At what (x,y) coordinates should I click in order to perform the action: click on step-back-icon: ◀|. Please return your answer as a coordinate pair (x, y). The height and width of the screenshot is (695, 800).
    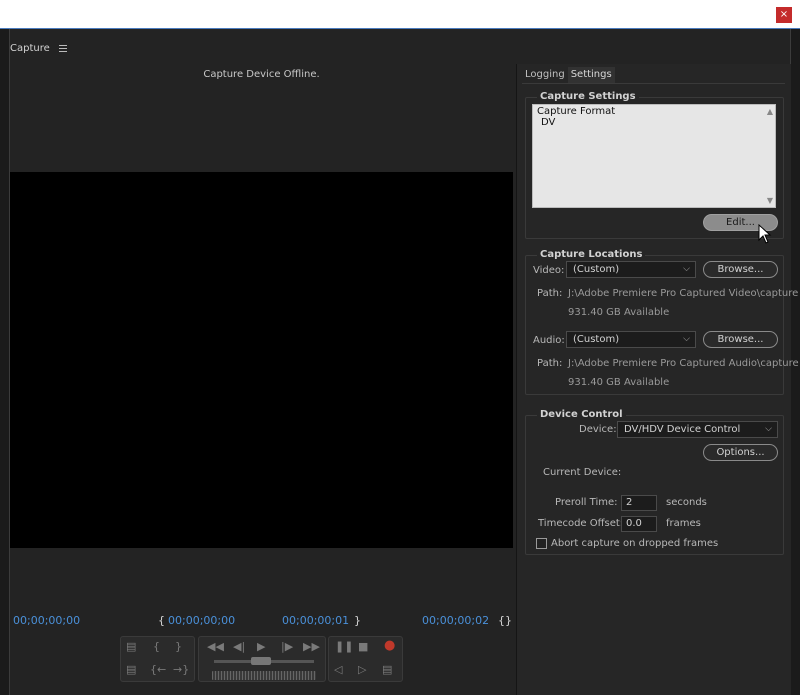
    Looking at the image, I should click on (239, 646).